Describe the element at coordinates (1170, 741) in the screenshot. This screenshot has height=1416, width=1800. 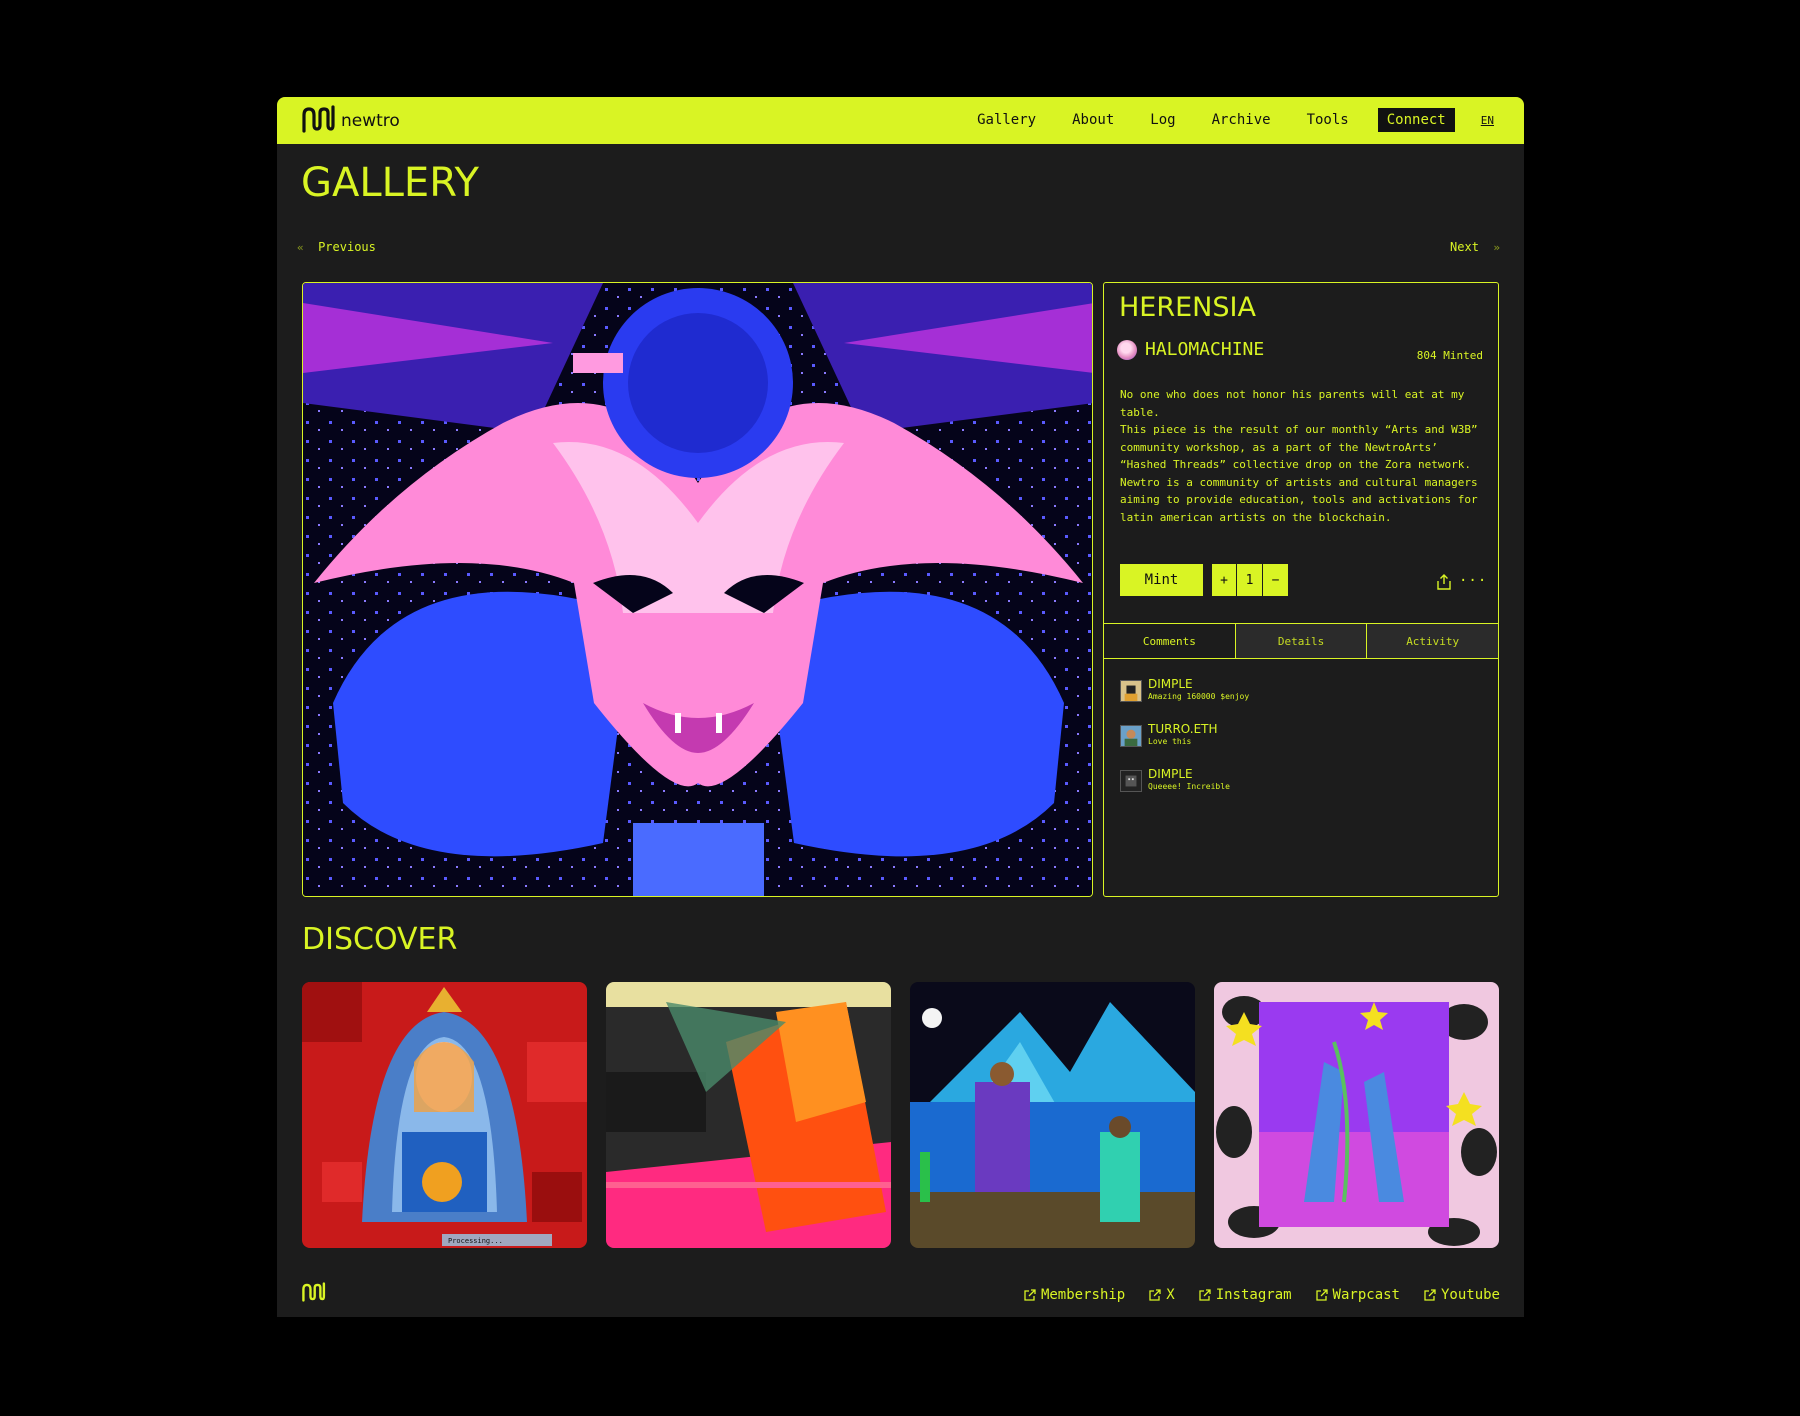
I see `comment-text: Love this` at that location.